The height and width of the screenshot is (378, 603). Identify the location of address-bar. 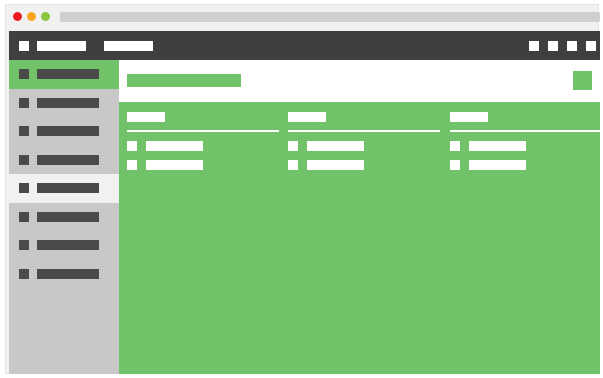
(330, 17).